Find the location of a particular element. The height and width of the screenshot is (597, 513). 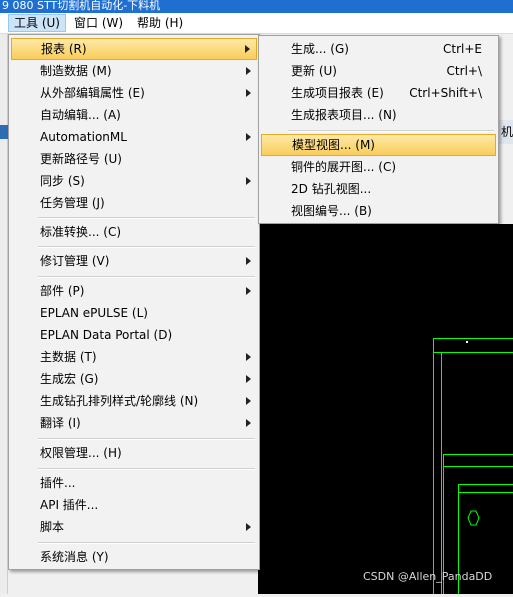

menu-item-label: EPLAN ePULSE (L) is located at coordinates (94, 313).